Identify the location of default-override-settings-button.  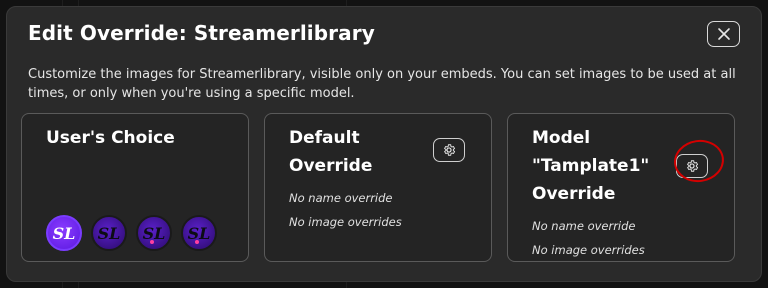
(449, 150).